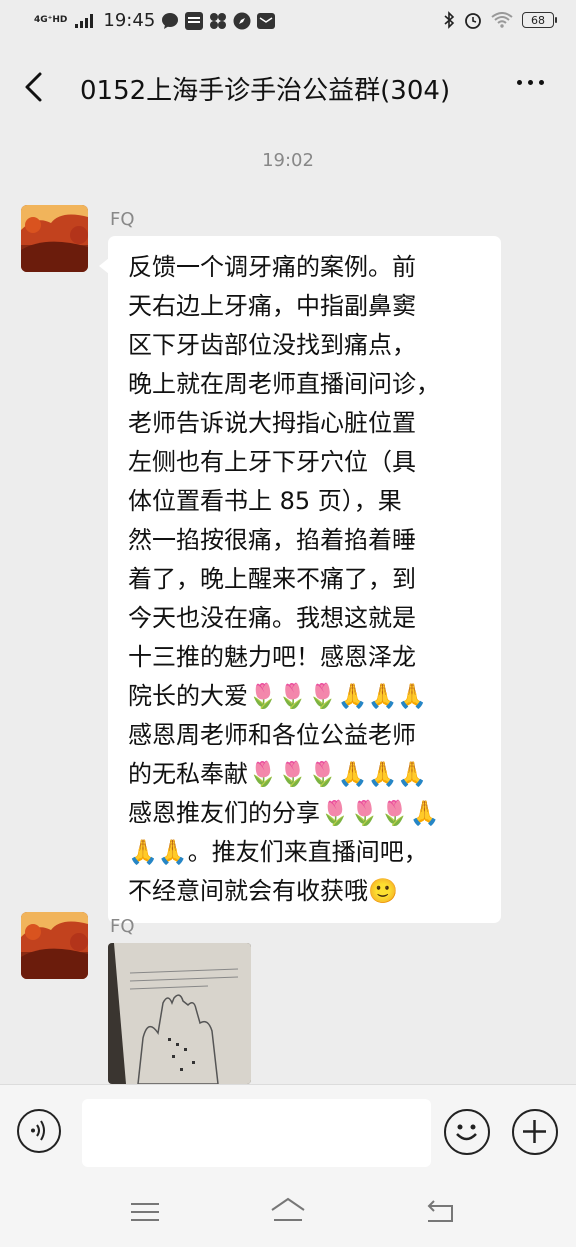 Image resolution: width=576 pixels, height=1247 pixels. I want to click on mail-icon, so click(266, 20).